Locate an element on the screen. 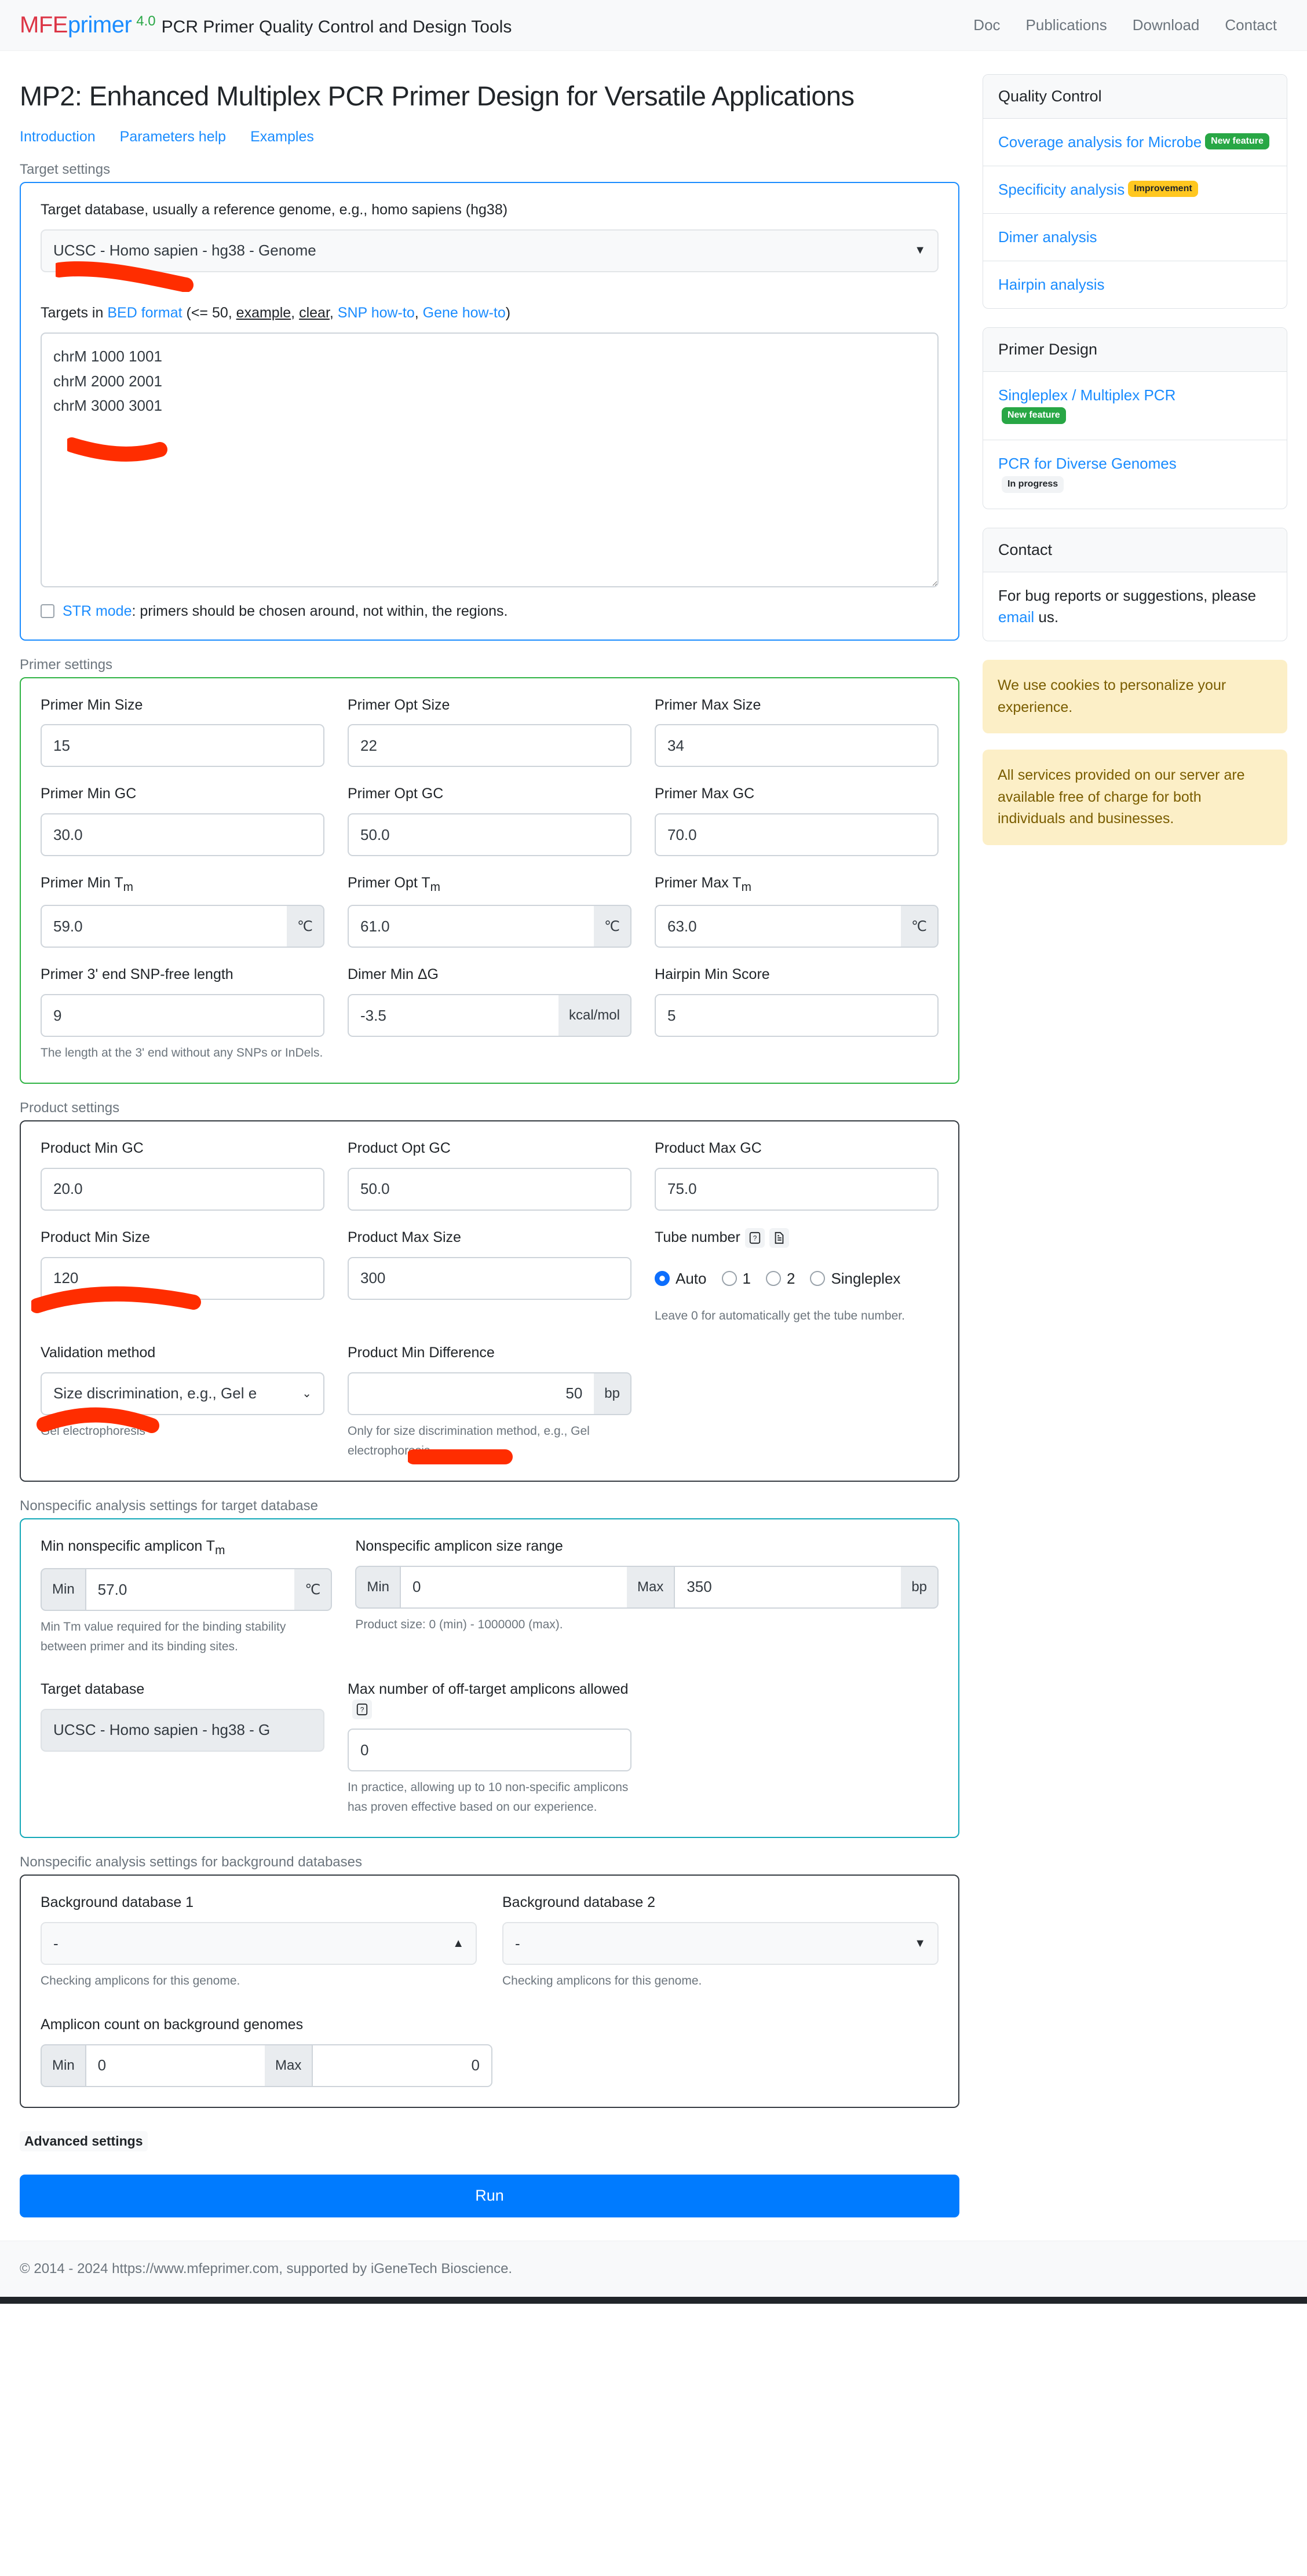 The image size is (1307, 2576). primer-min-size-input: 15 is located at coordinates (182, 746).